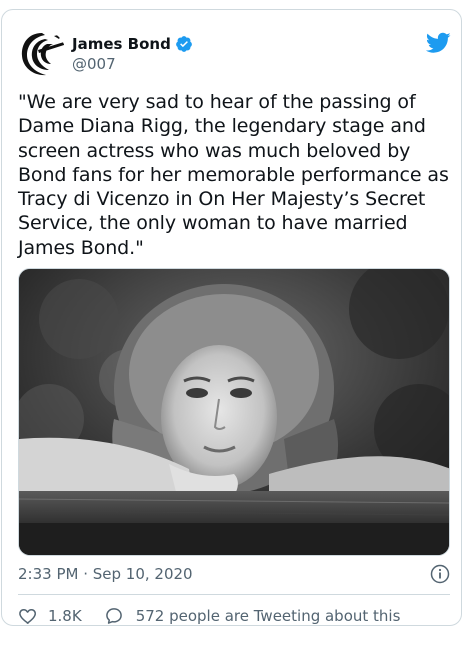  I want to click on author-name-row: James Bond, so click(132, 44).